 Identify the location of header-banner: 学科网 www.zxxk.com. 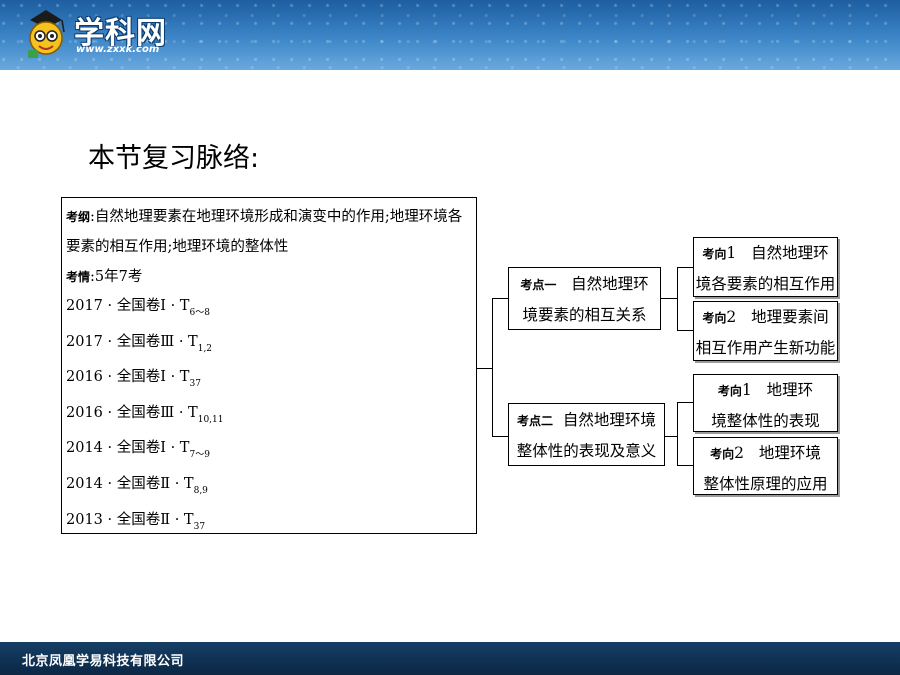
(450, 35).